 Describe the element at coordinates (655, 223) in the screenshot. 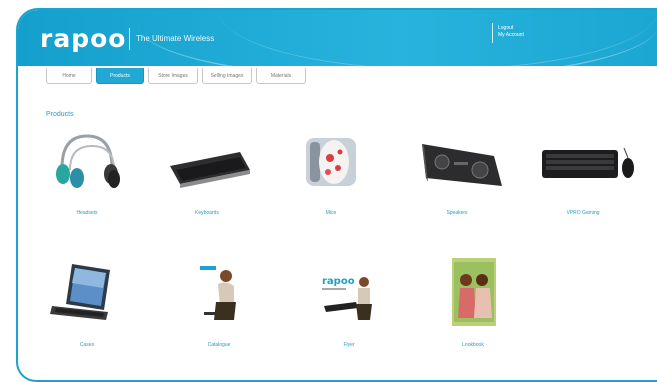

I see `scrollbar` at that location.